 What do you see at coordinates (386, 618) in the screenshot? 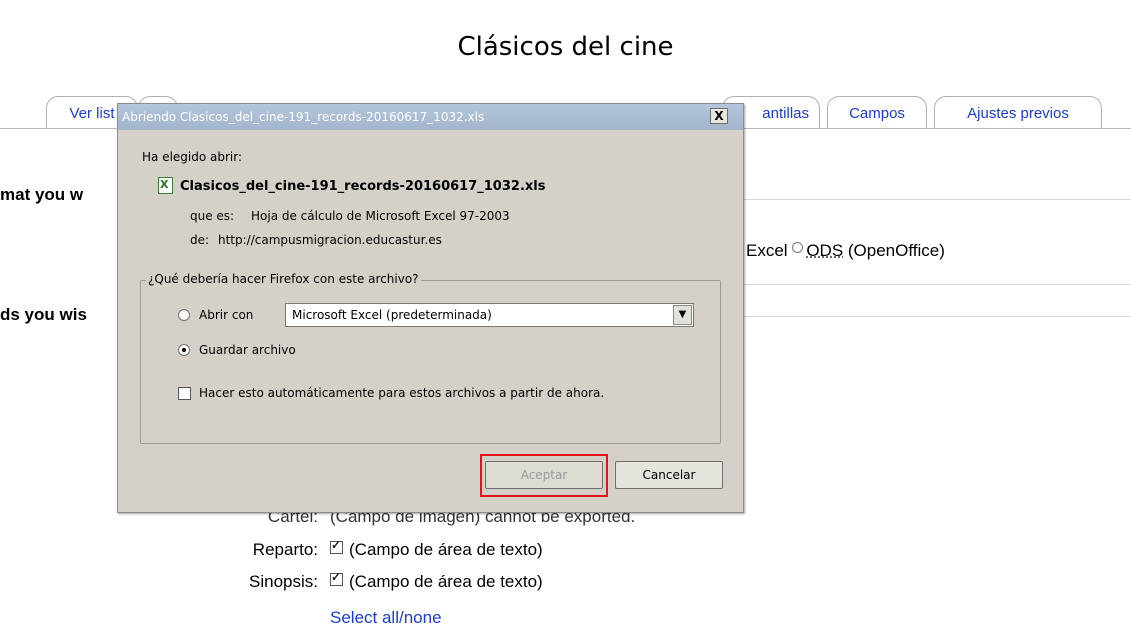
I see `select-all-link: Select all/none` at bounding box center [386, 618].